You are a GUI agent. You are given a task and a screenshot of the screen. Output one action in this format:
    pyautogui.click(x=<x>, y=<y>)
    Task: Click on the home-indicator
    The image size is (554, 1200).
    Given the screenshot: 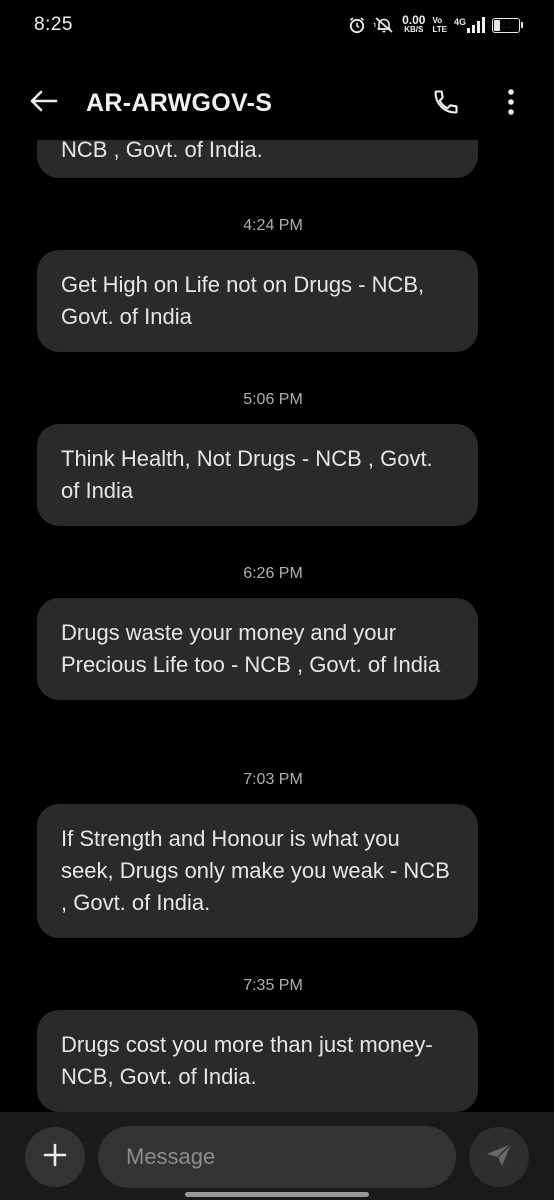 What is the action you would take?
    pyautogui.click(x=277, y=1194)
    